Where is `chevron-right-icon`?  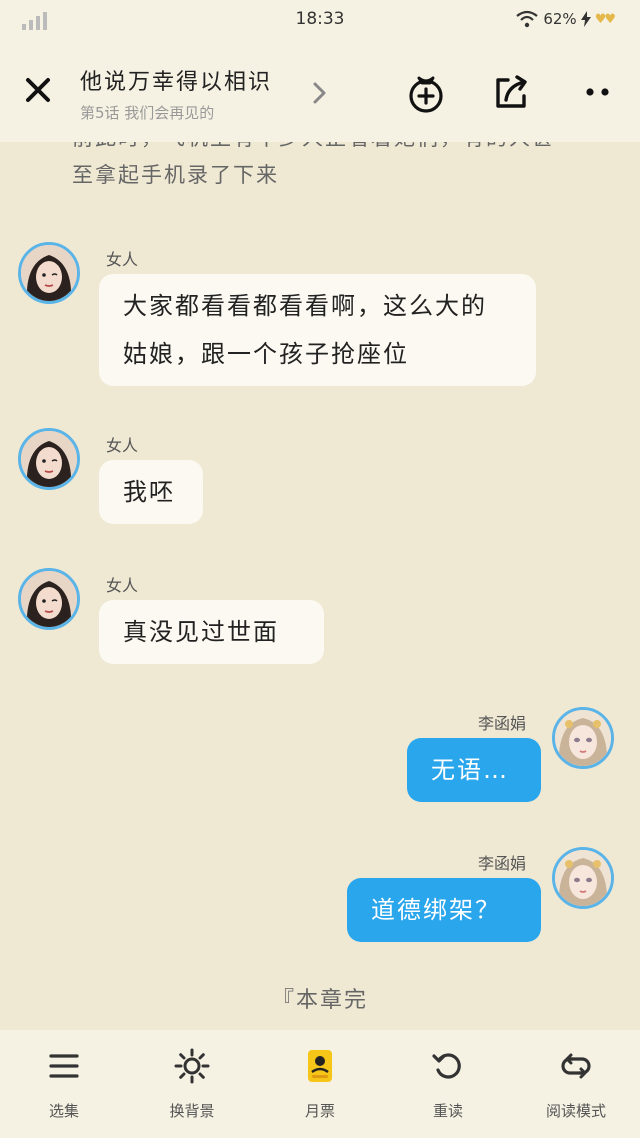 chevron-right-icon is located at coordinates (319, 93).